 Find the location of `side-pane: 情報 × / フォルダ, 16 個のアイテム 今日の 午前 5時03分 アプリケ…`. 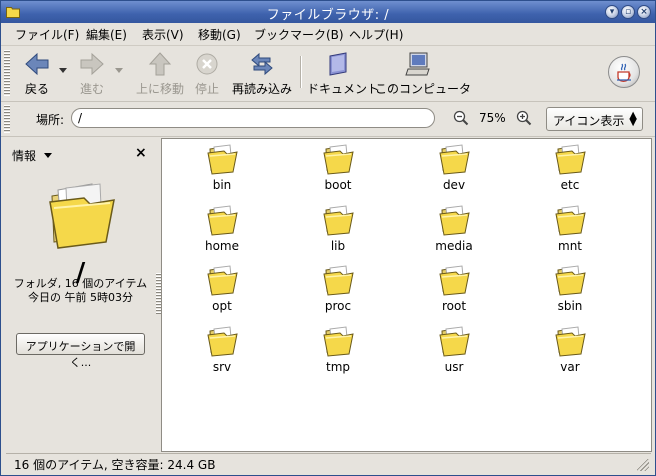

side-pane: 情報 × / フォルダ, 16 個のアイテム 今日の 午前 5時03分 アプリケ… is located at coordinates (80, 296).